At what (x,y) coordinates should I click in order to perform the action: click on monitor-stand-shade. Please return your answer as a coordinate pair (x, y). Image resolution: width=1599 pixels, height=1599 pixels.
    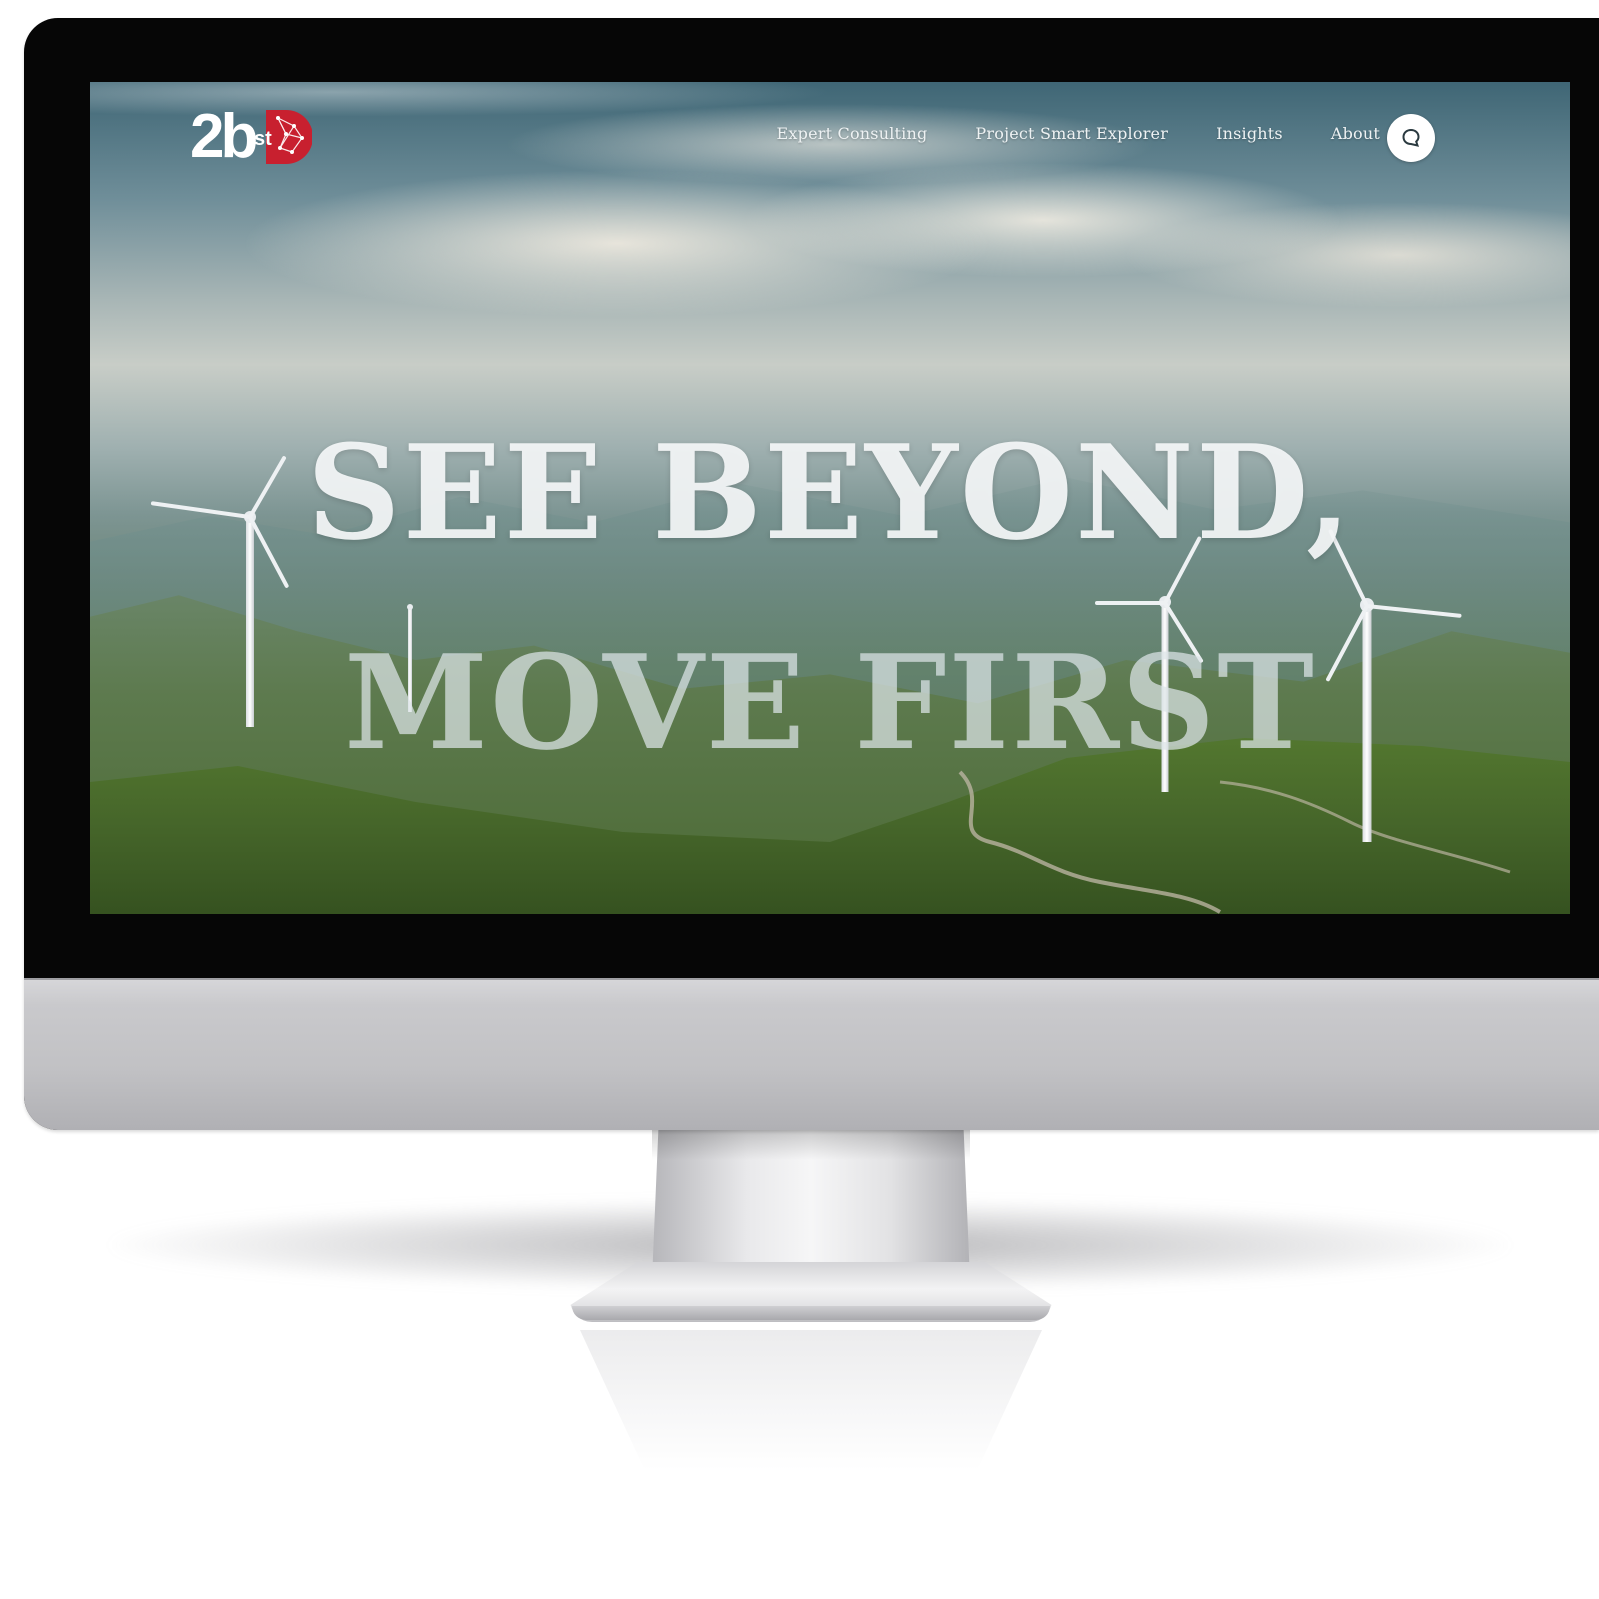
    Looking at the image, I should click on (811, 1145).